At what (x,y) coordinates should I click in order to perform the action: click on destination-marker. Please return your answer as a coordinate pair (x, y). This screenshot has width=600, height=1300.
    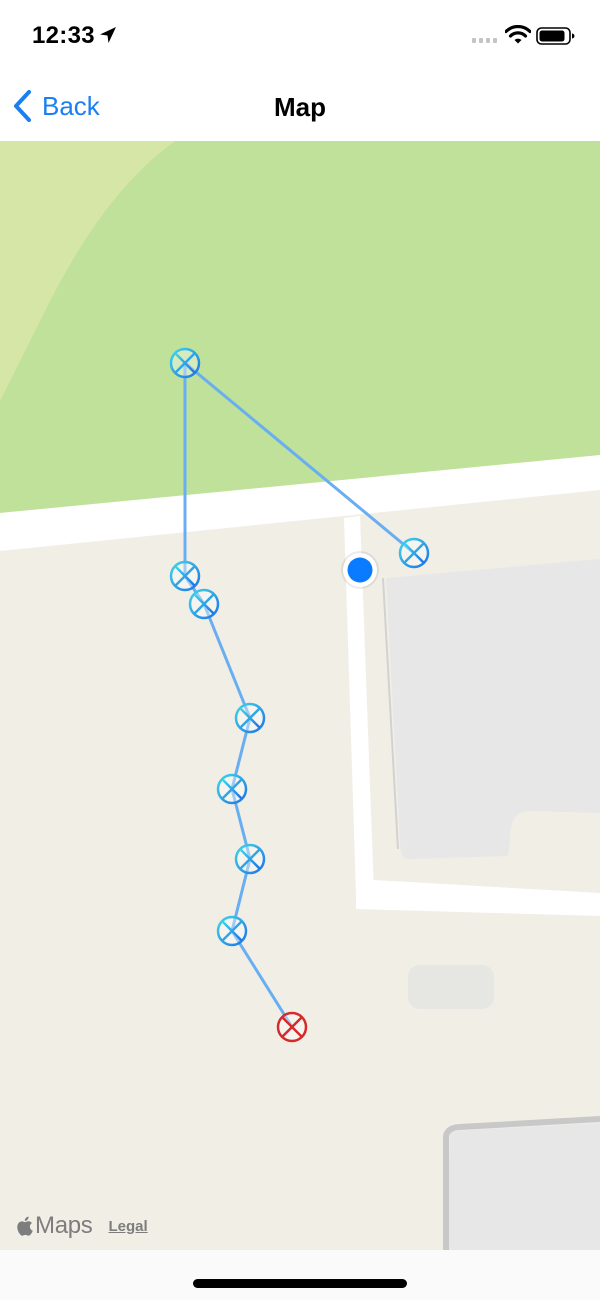
    Looking at the image, I should click on (292, 1027).